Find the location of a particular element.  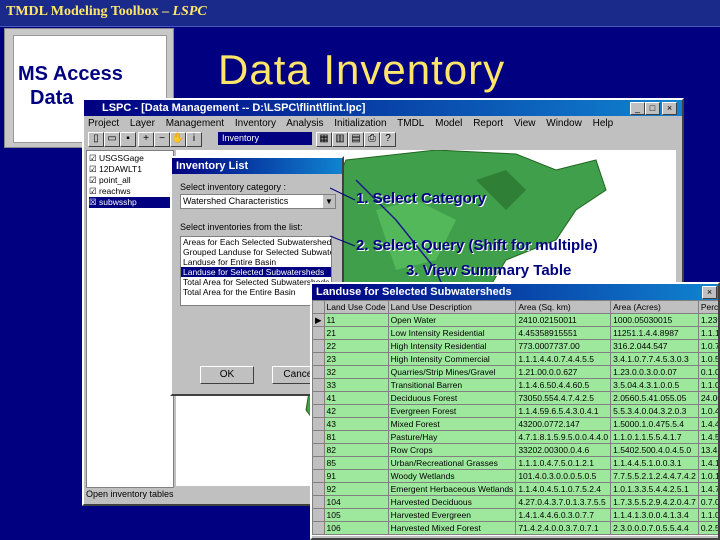

row-selector: ▶ is located at coordinates (318, 320).